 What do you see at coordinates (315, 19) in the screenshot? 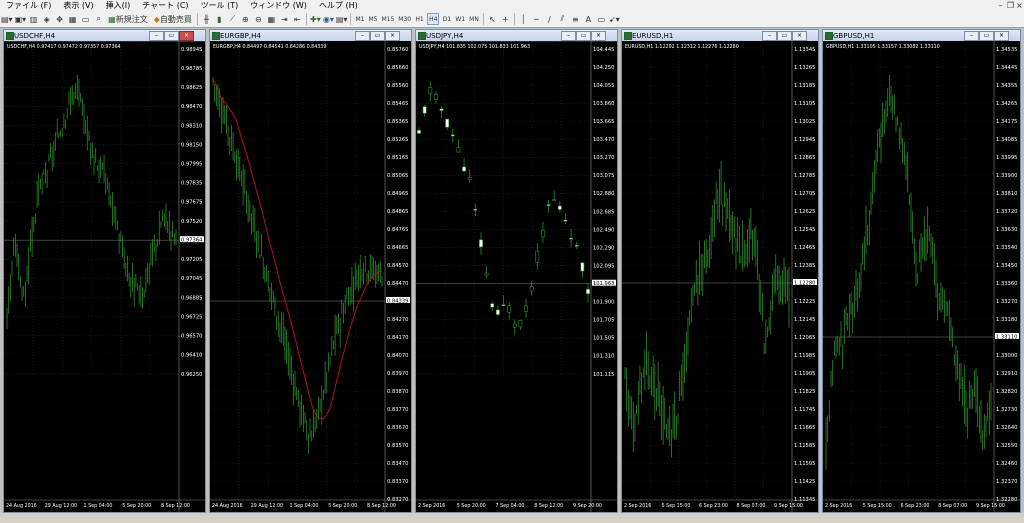
I see `indicators-icon: ✚▾` at bounding box center [315, 19].